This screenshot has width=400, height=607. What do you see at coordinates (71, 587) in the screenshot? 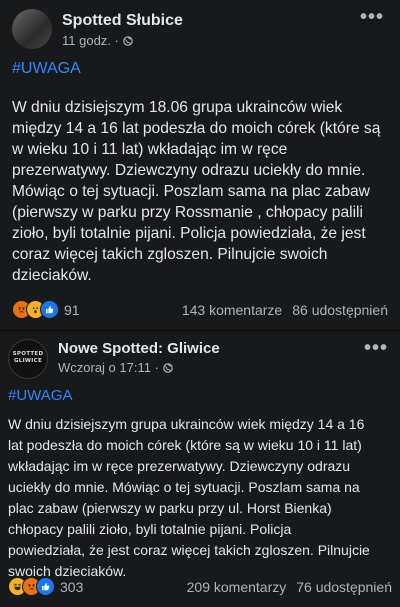
I see `reaction-count: 303` at bounding box center [71, 587].